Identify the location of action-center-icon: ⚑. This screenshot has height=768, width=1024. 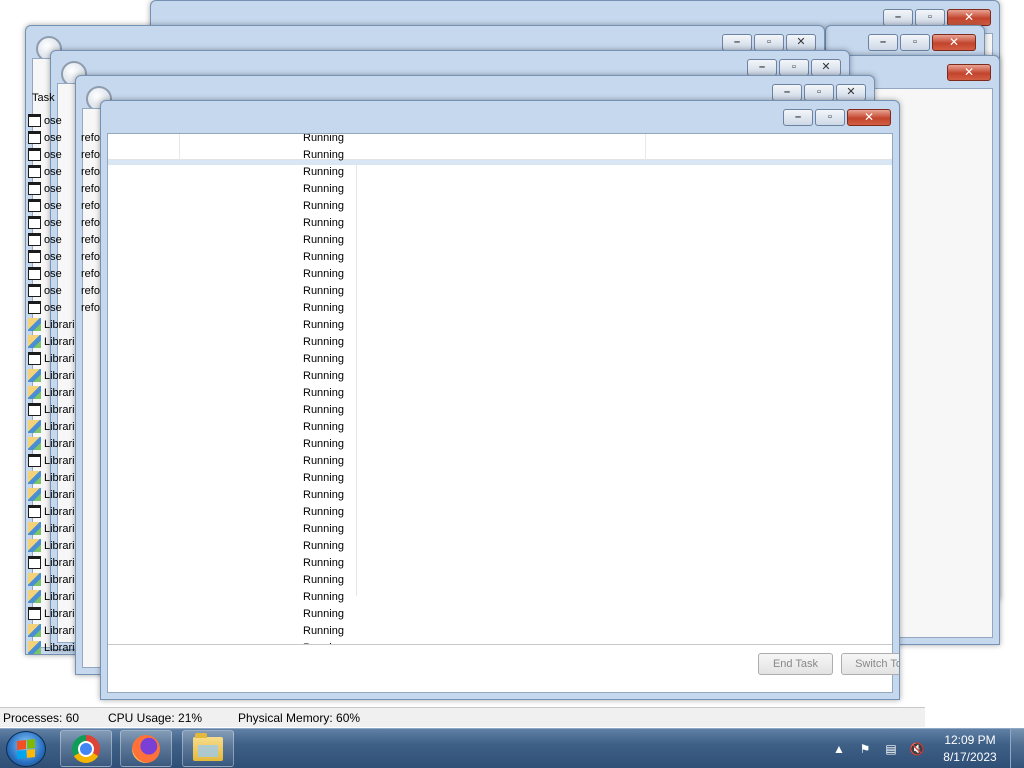
(865, 749).